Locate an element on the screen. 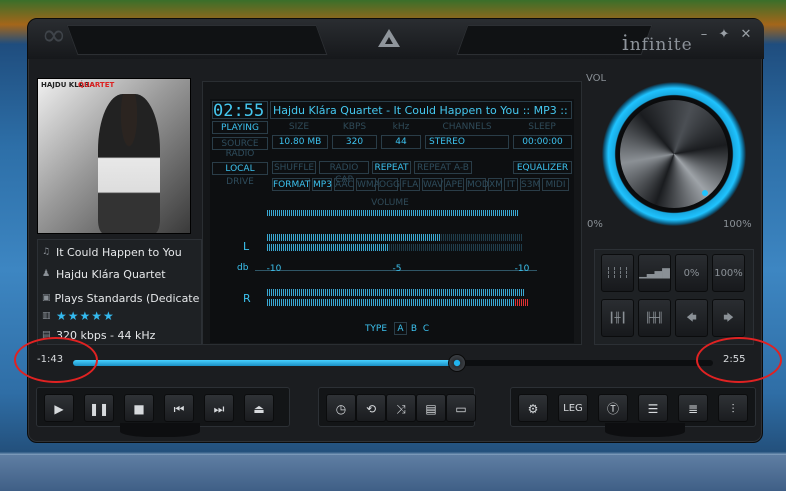  next-icon: ⏭ is located at coordinates (219, 409).